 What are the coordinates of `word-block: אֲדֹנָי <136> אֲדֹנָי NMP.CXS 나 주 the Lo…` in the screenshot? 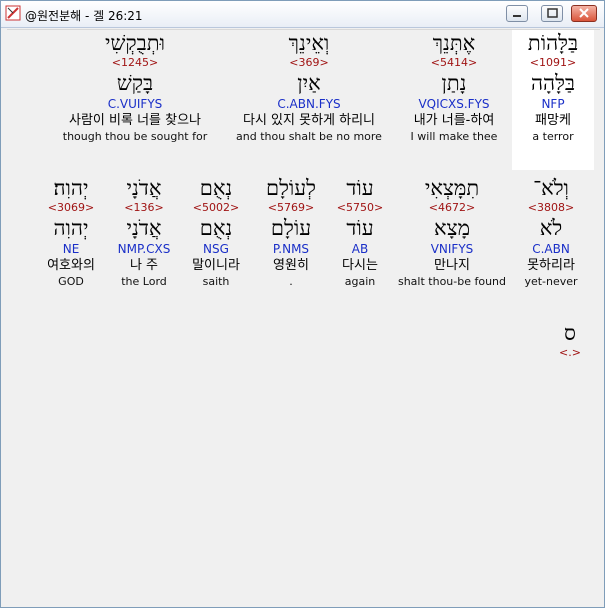 It's located at (144, 232).